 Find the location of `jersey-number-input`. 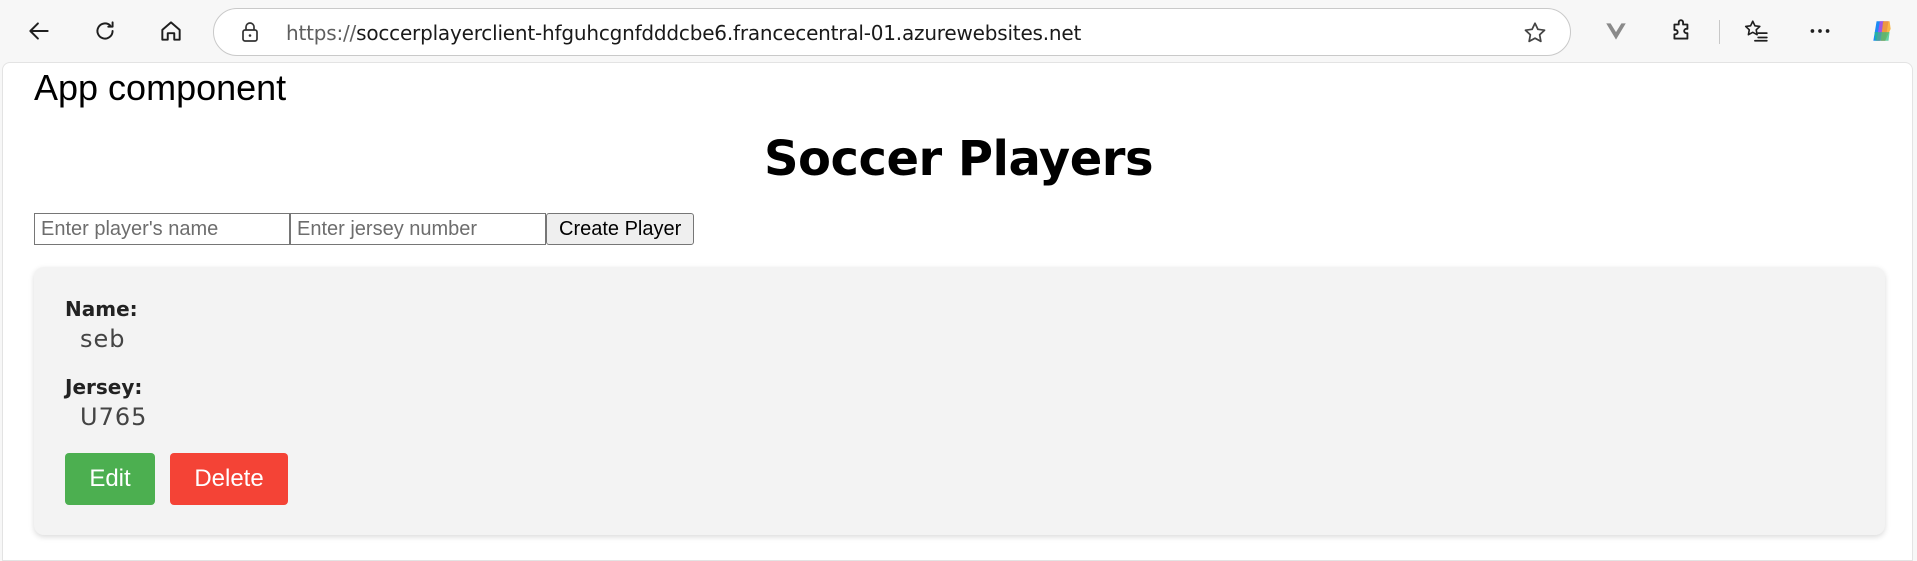

jersey-number-input is located at coordinates (418, 229).